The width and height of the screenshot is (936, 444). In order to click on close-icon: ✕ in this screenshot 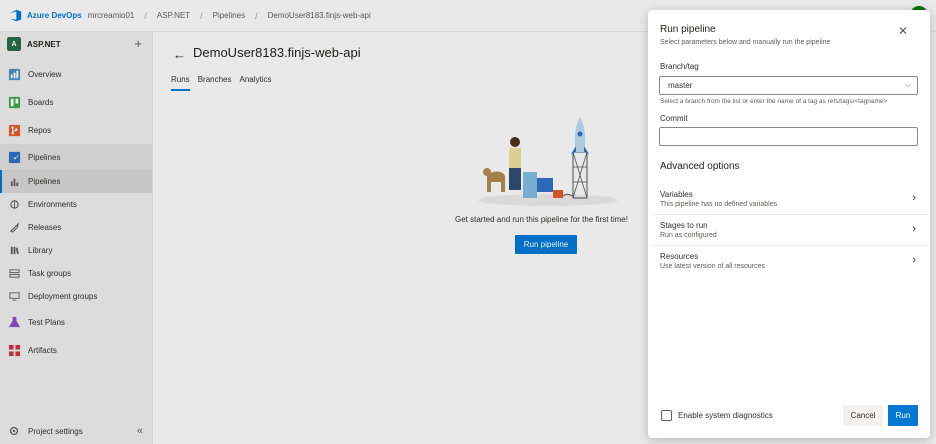, I will do `click(903, 31)`.